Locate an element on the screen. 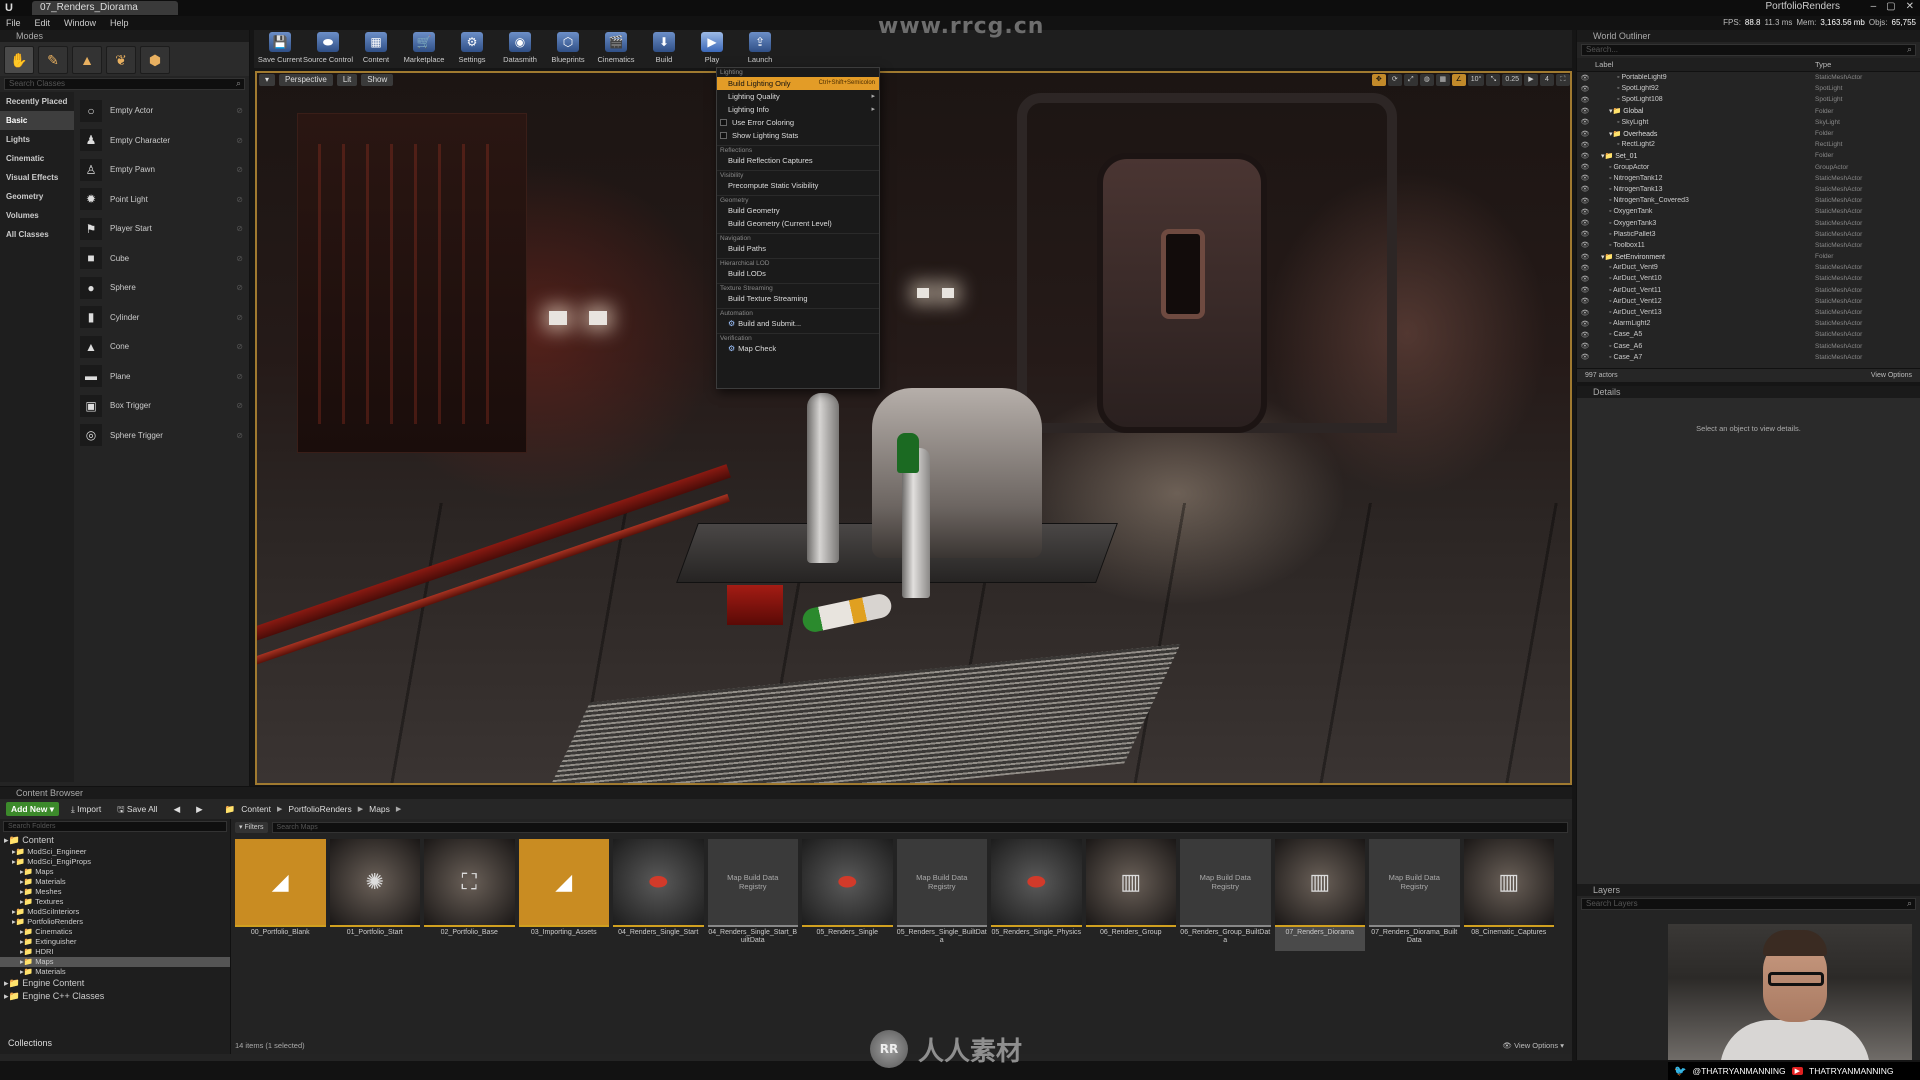 This screenshot has width=1920, height=1080. outliner-row: 👁 ◦ AlarmLight2 StaticMeshActor is located at coordinates (1748, 323).